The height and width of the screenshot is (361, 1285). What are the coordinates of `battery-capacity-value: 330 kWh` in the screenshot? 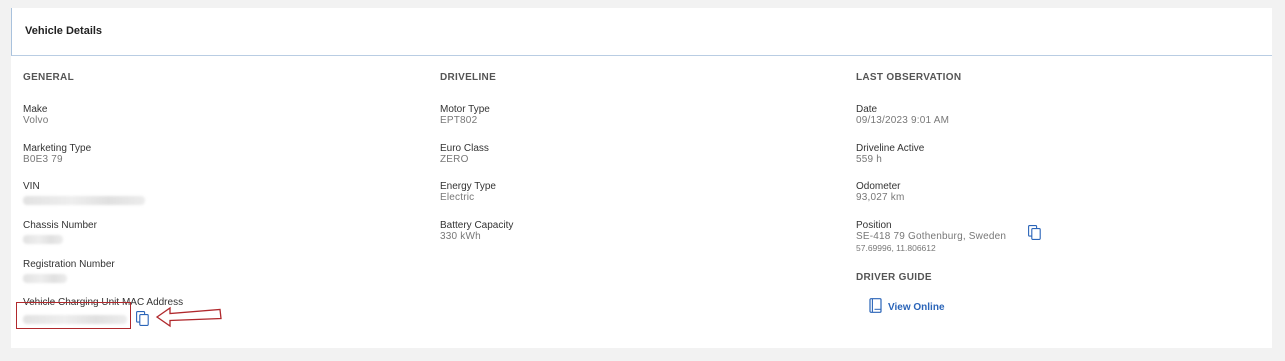 It's located at (460, 237).